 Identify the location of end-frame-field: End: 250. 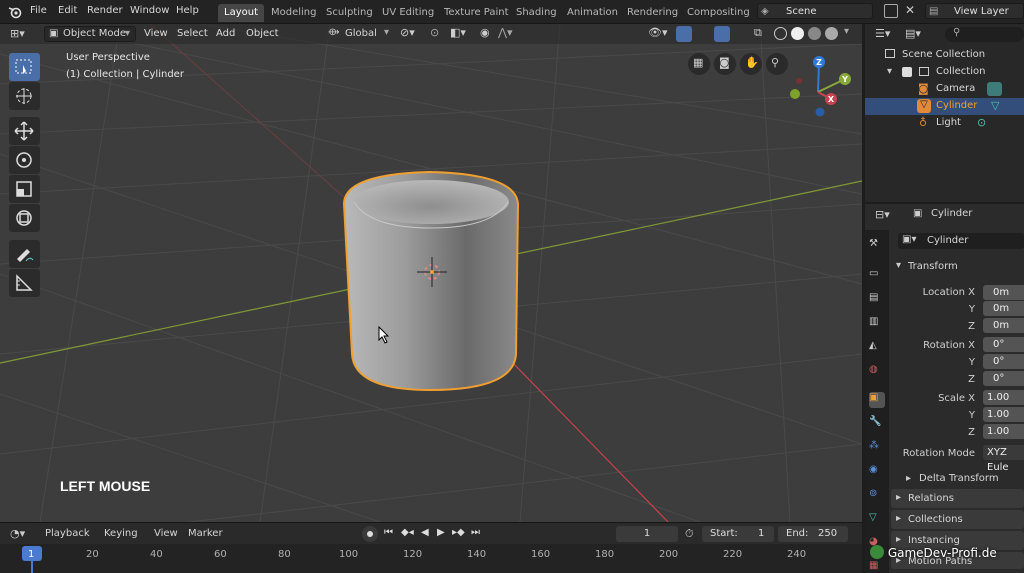
(813, 534).